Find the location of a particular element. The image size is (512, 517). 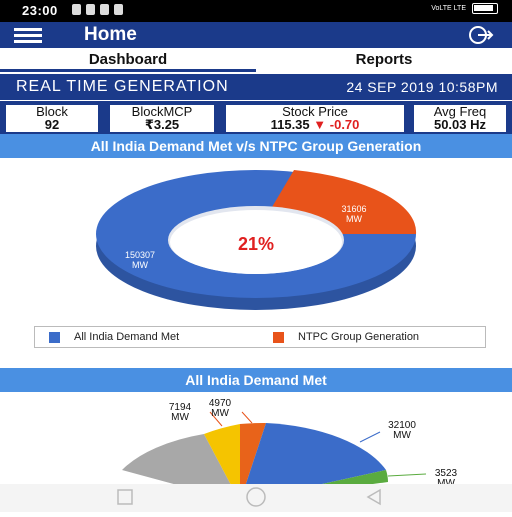

logout-icon is located at coordinates (481, 35).